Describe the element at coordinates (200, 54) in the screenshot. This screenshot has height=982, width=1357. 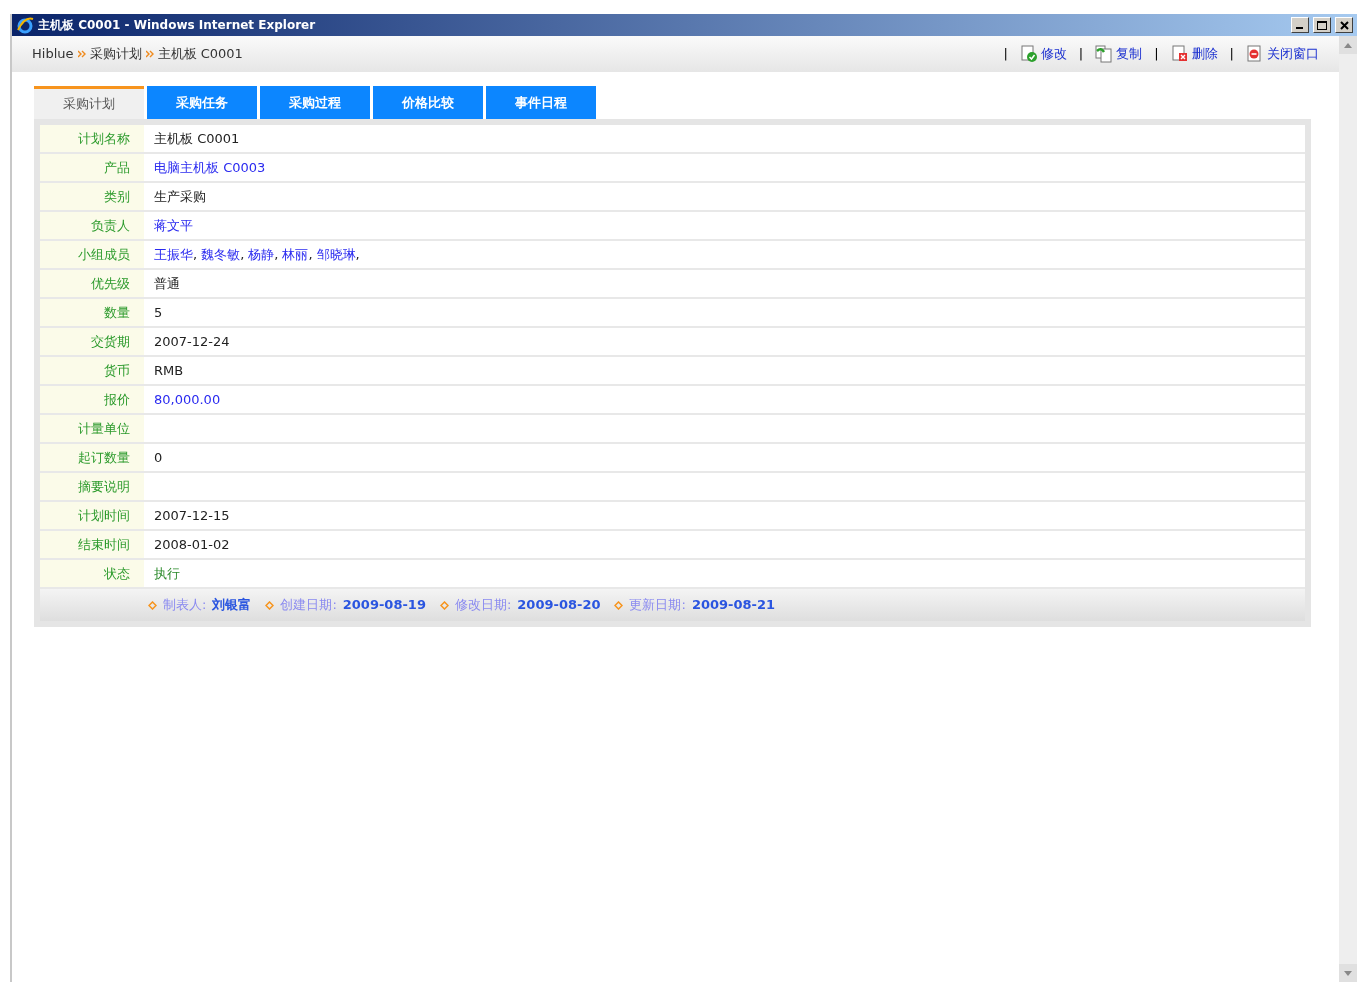
I see `breadcrumb-current: 主机板 C0001` at that location.